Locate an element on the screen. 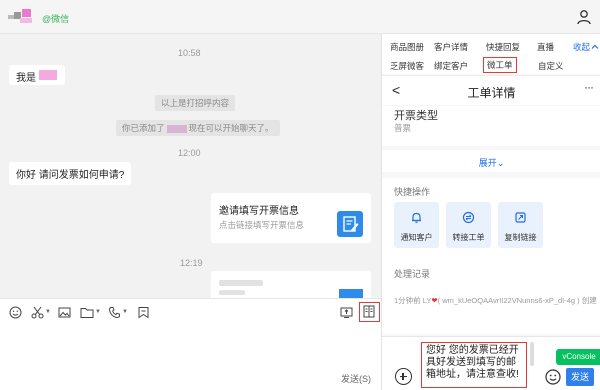 Image resolution: width=600 pixels, height=390 pixels. expand-button: 展开⌄ is located at coordinates (491, 162).